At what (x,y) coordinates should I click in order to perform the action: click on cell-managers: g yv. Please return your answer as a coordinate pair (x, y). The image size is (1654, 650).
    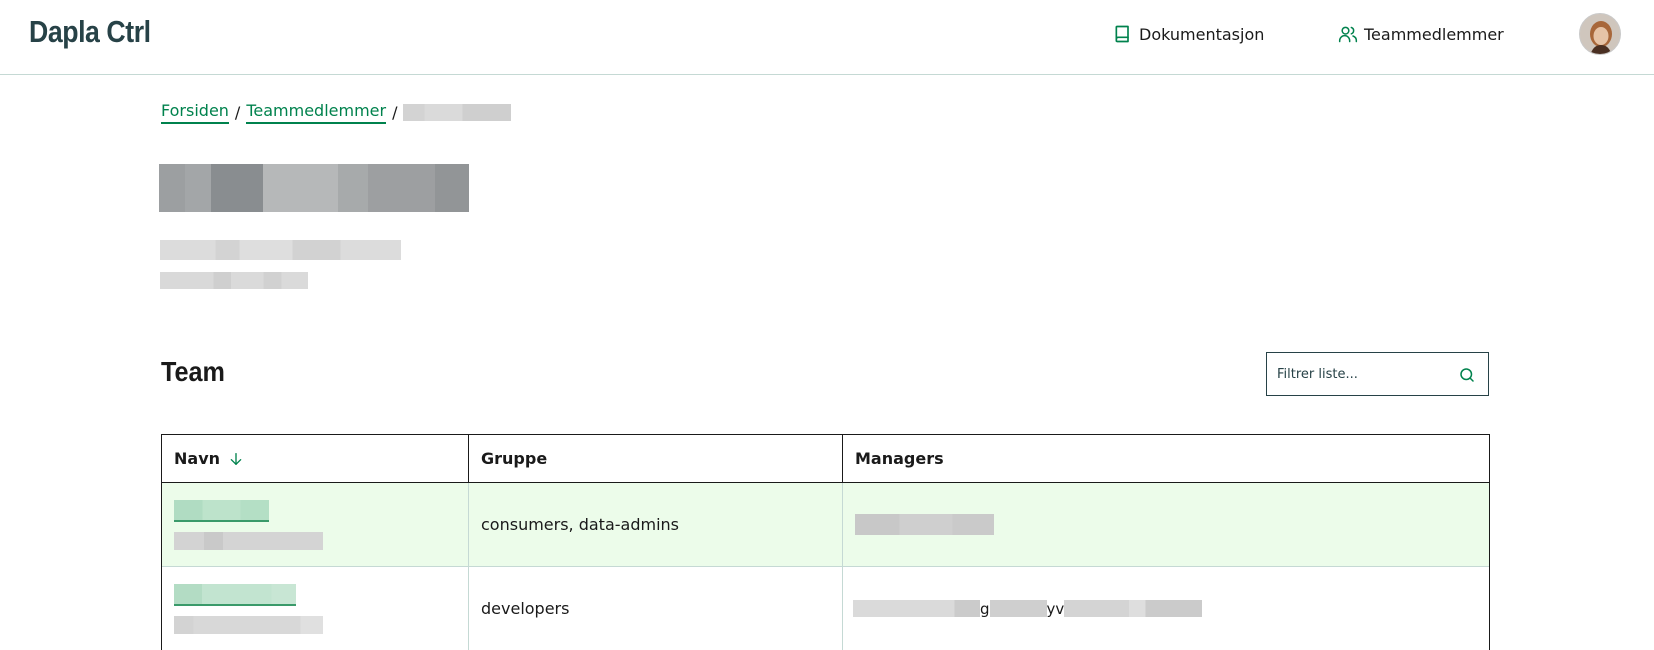
    Looking at the image, I should click on (1166, 608).